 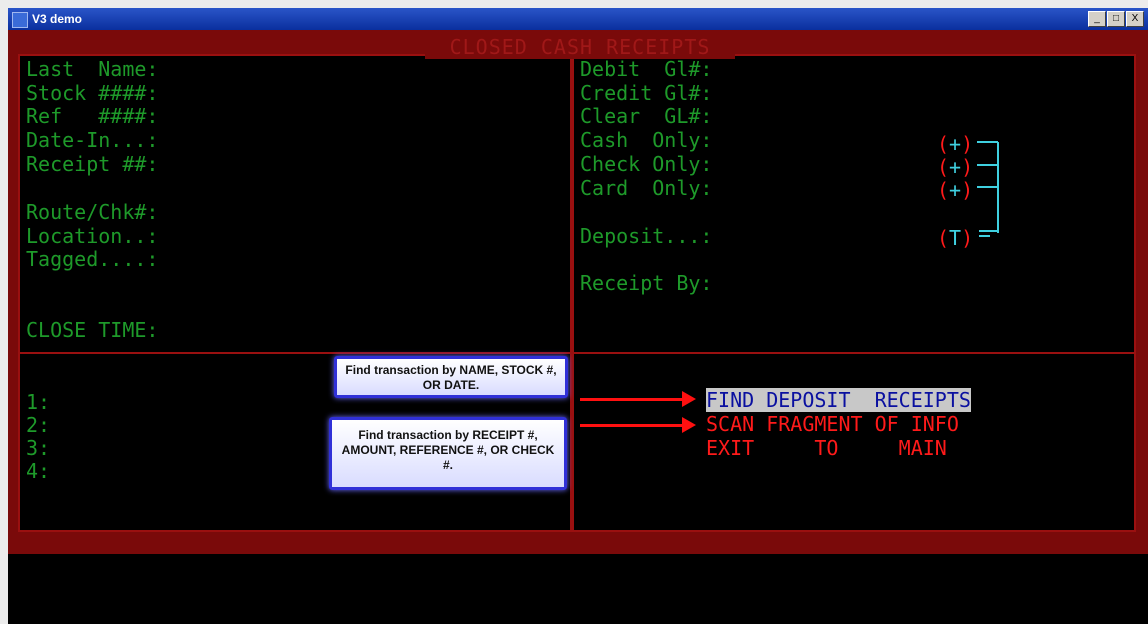 What do you see at coordinates (646, 93) in the screenshot?
I see `field-credit-gl: Credit Gl#:` at bounding box center [646, 93].